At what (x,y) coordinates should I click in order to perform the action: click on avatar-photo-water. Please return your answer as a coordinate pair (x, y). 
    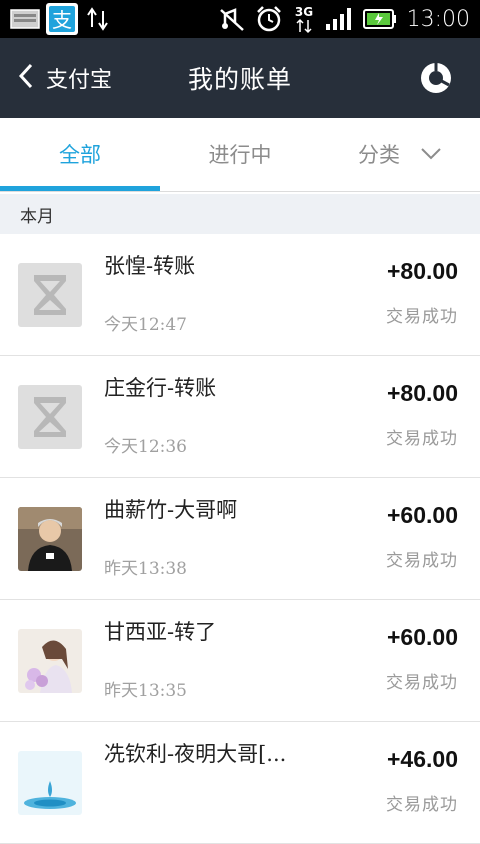
    Looking at the image, I should click on (50, 783).